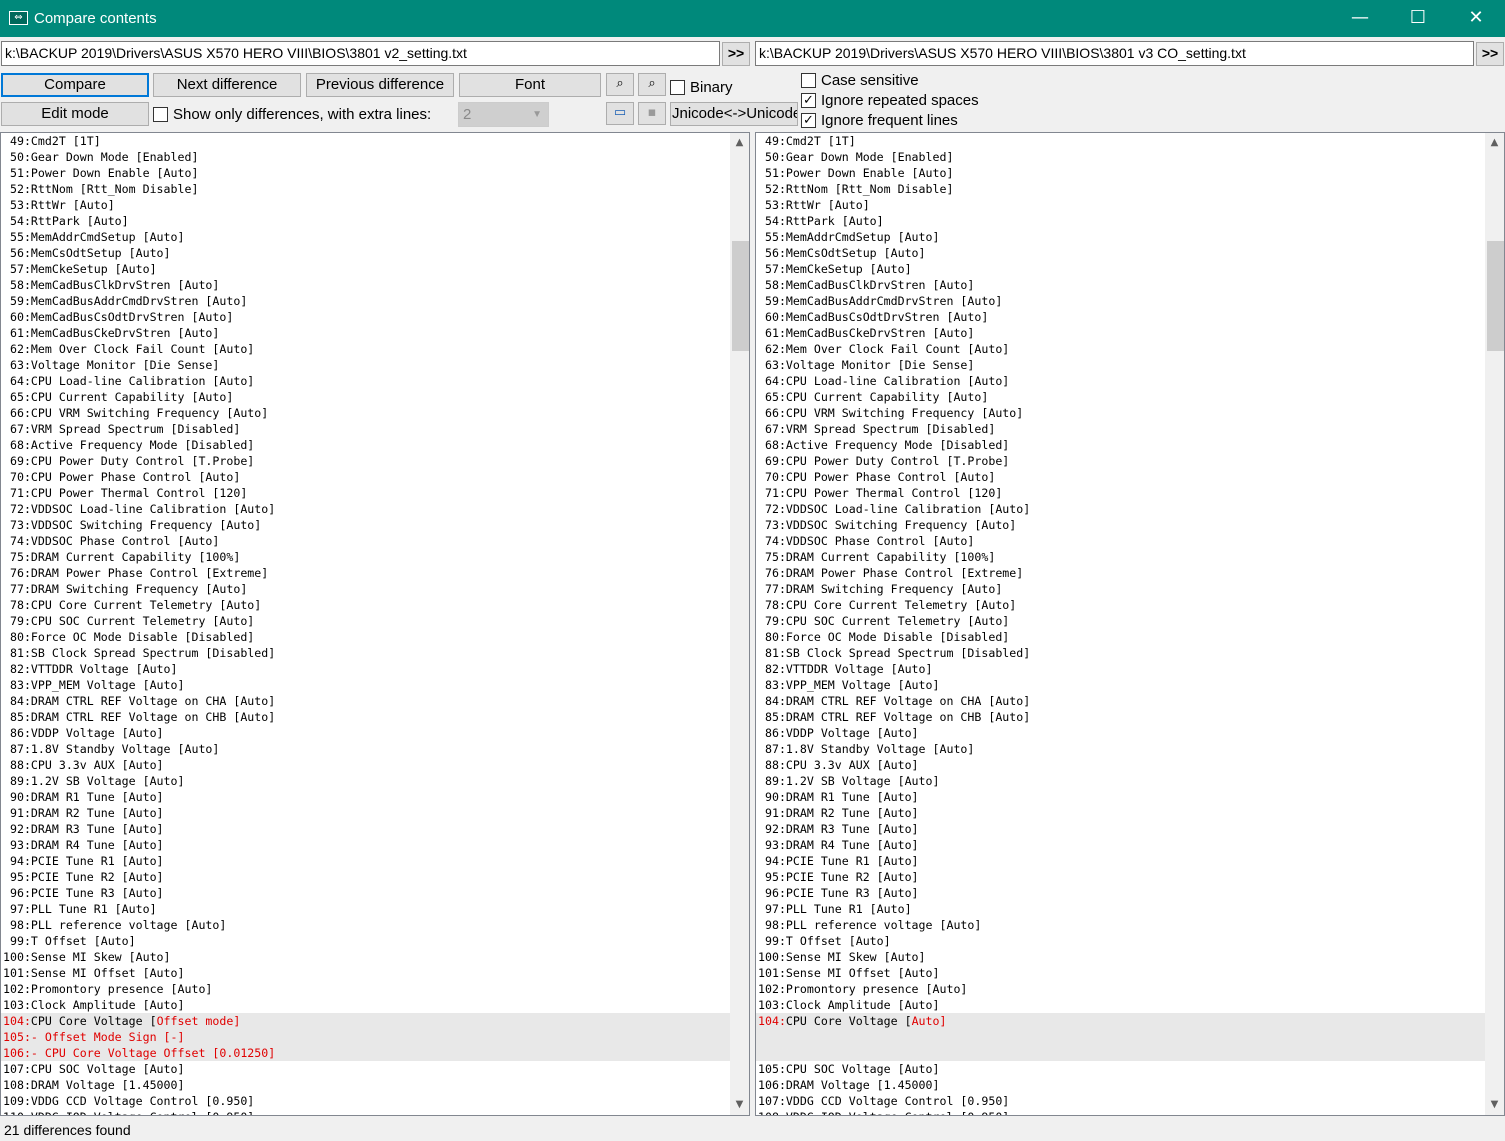 This screenshot has height=1141, width=1505. Describe the element at coordinates (620, 113) in the screenshot. I see `window-icon: ▭` at that location.